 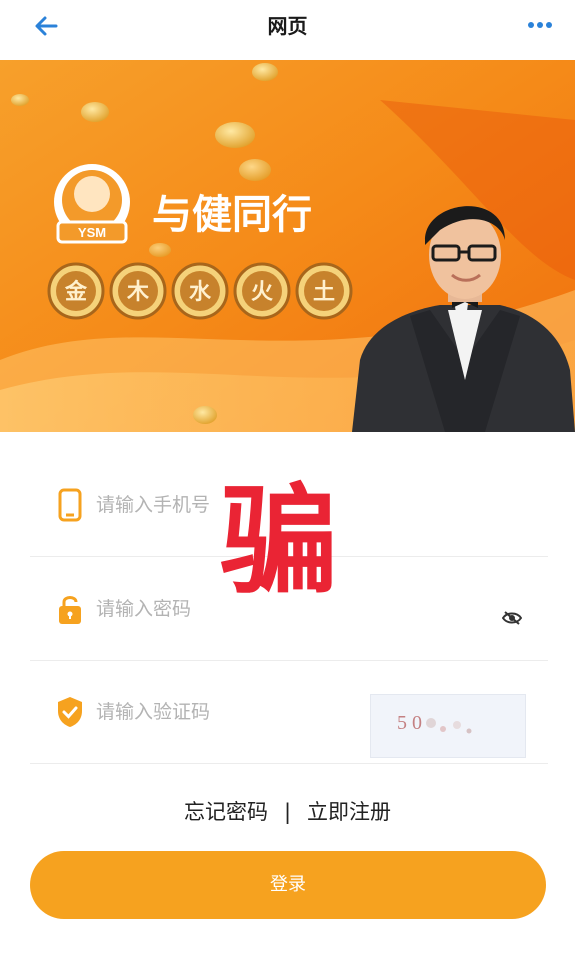 What do you see at coordinates (232, 215) in the screenshot?
I see `banner-slogan: 与健同行` at bounding box center [232, 215].